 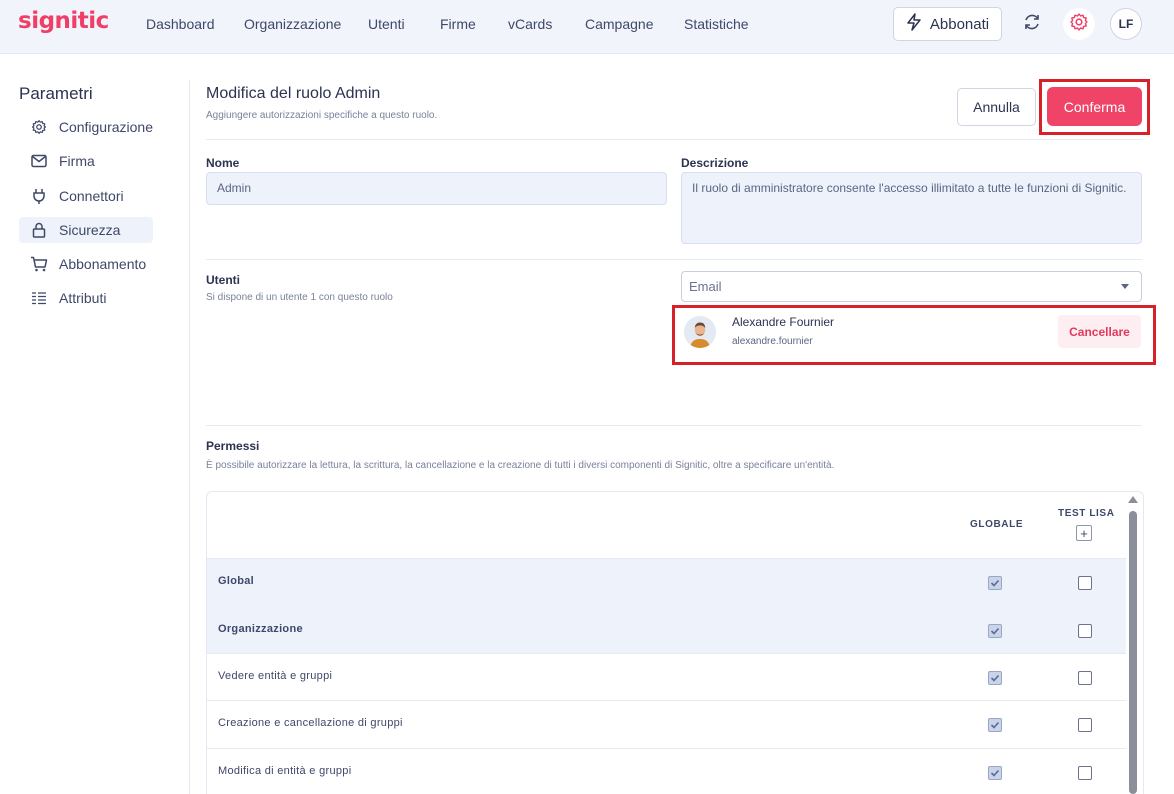 I want to click on nav-campagne: Campagne, so click(x=619, y=24).